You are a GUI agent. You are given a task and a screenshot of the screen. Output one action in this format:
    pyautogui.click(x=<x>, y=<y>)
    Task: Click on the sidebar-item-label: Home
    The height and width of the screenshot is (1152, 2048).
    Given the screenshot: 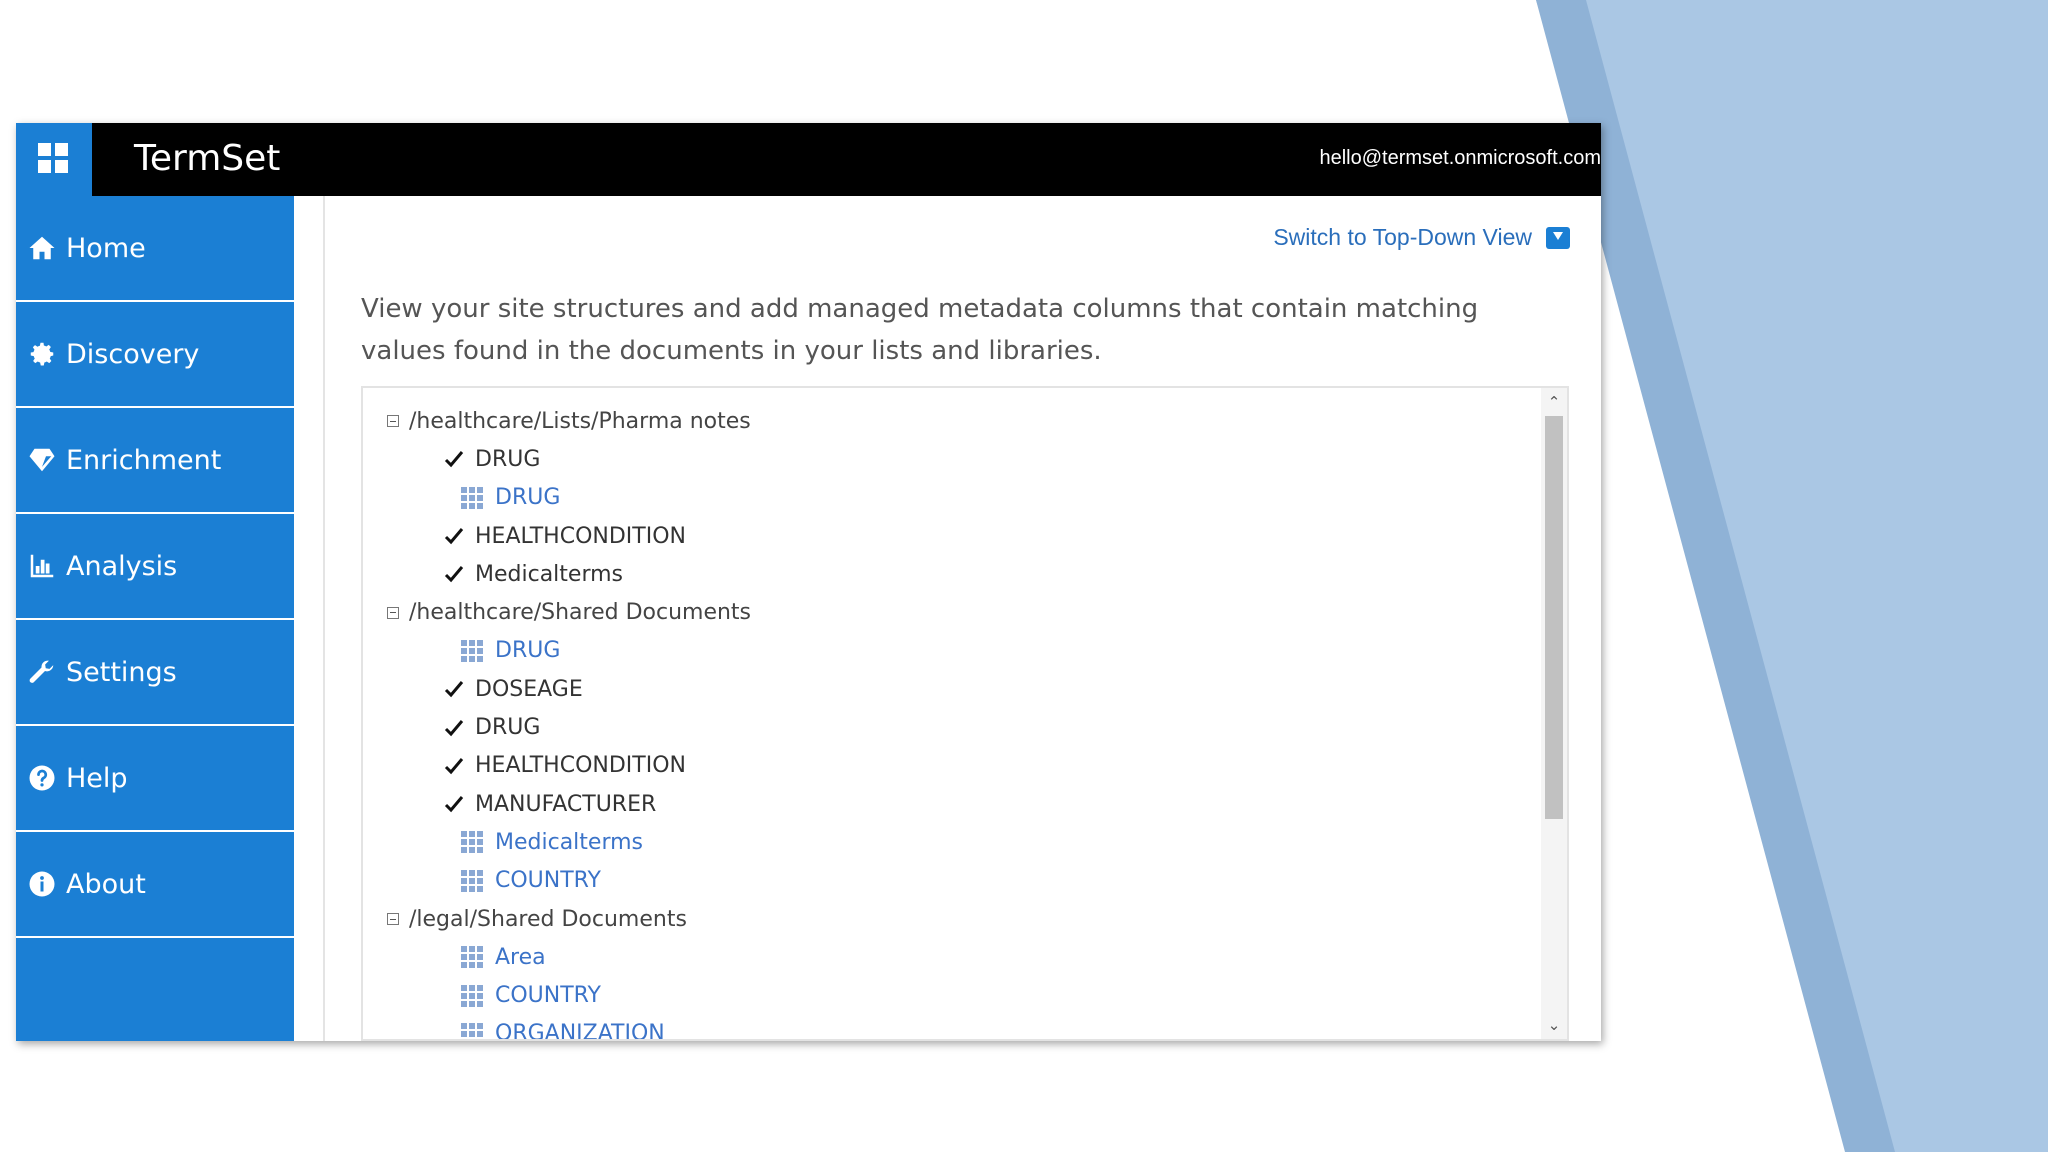 What is the action you would take?
    pyautogui.click(x=106, y=248)
    